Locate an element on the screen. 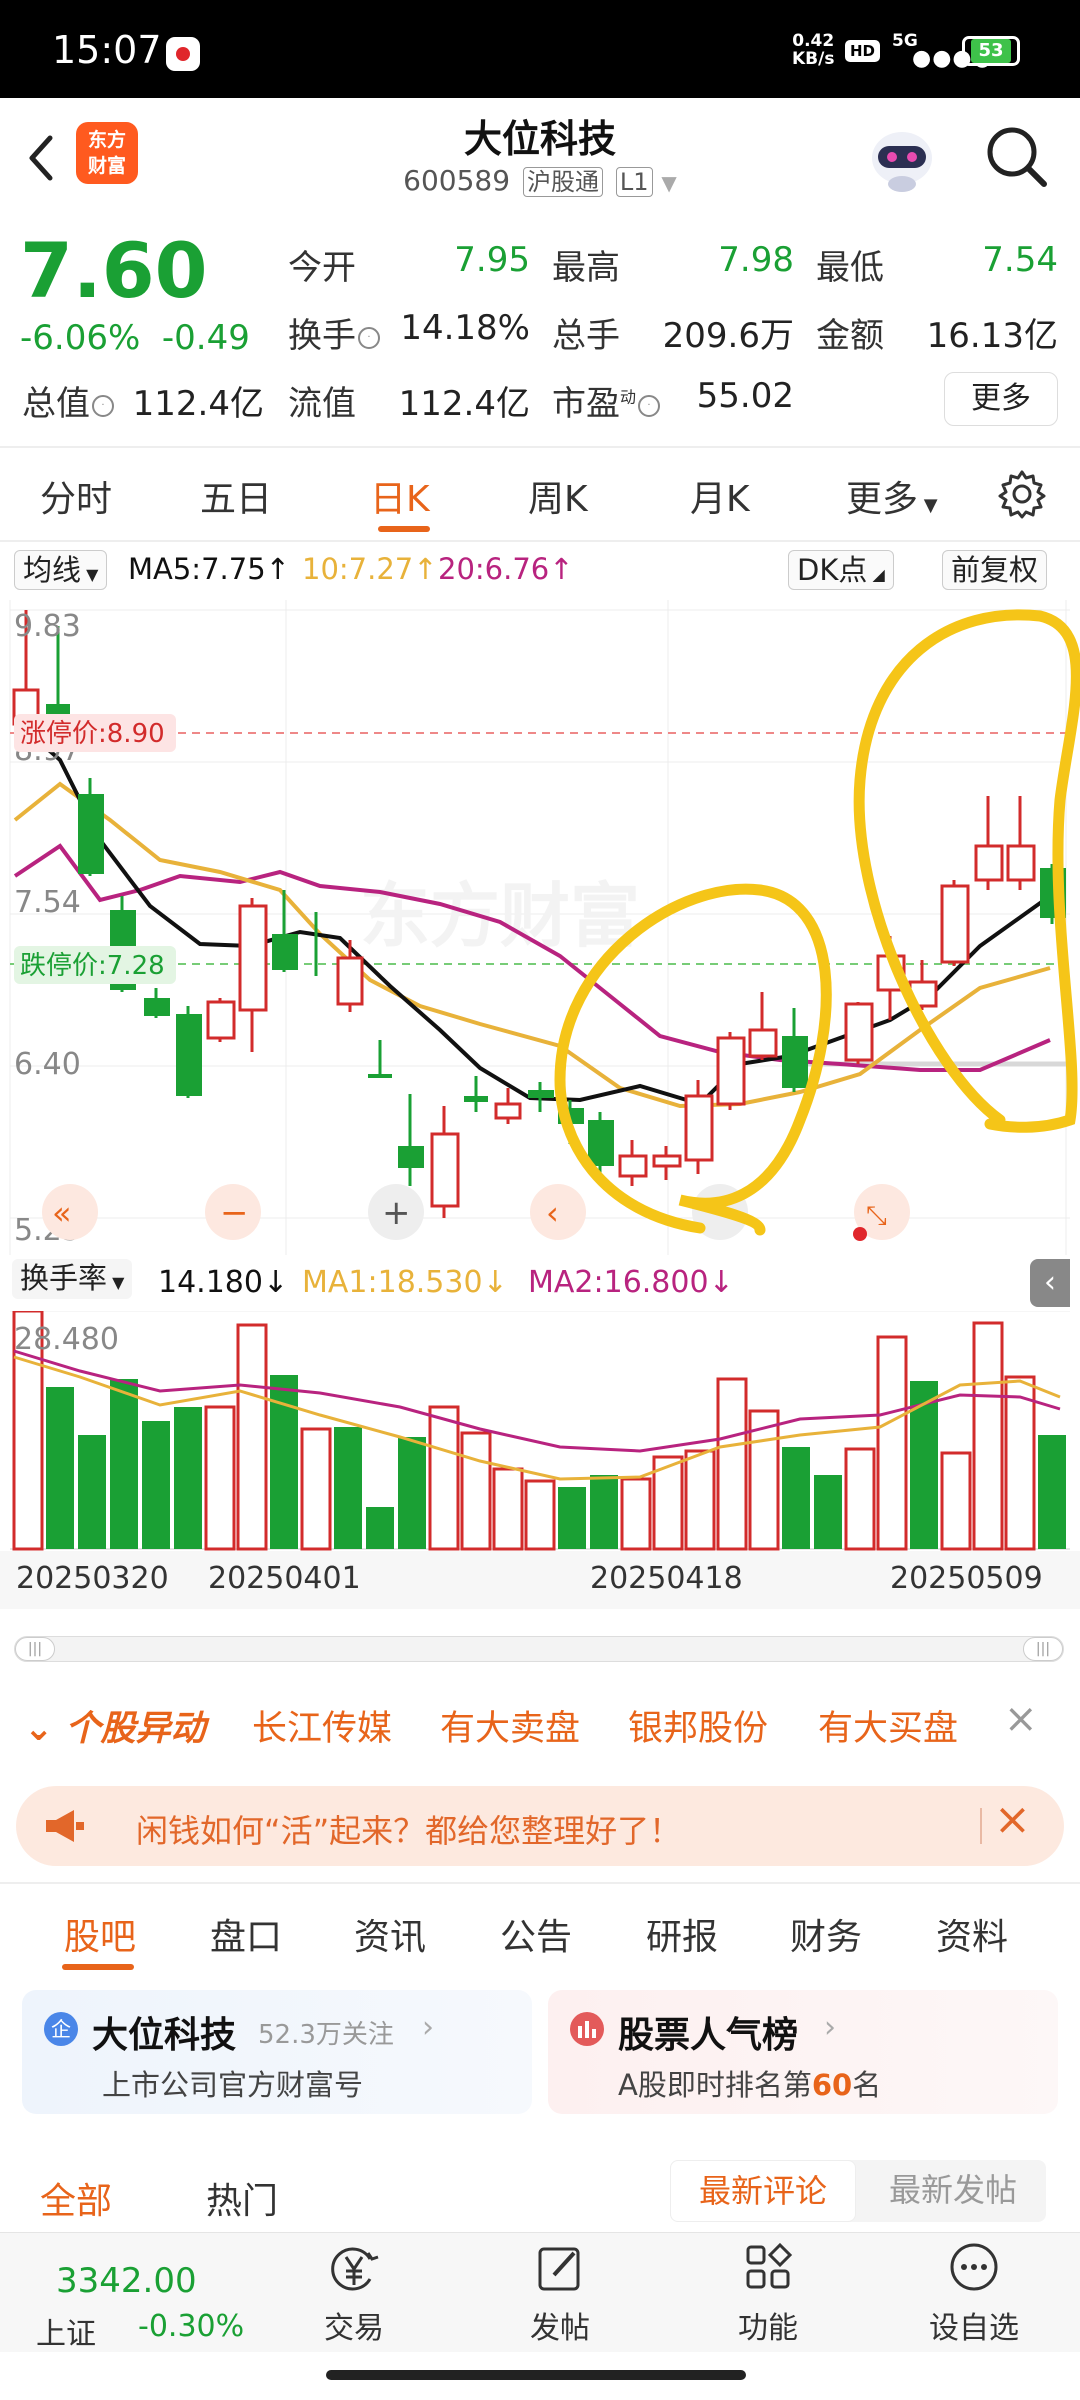 This screenshot has width=1080, height=2400. screen-record-icon is located at coordinates (183, 54).